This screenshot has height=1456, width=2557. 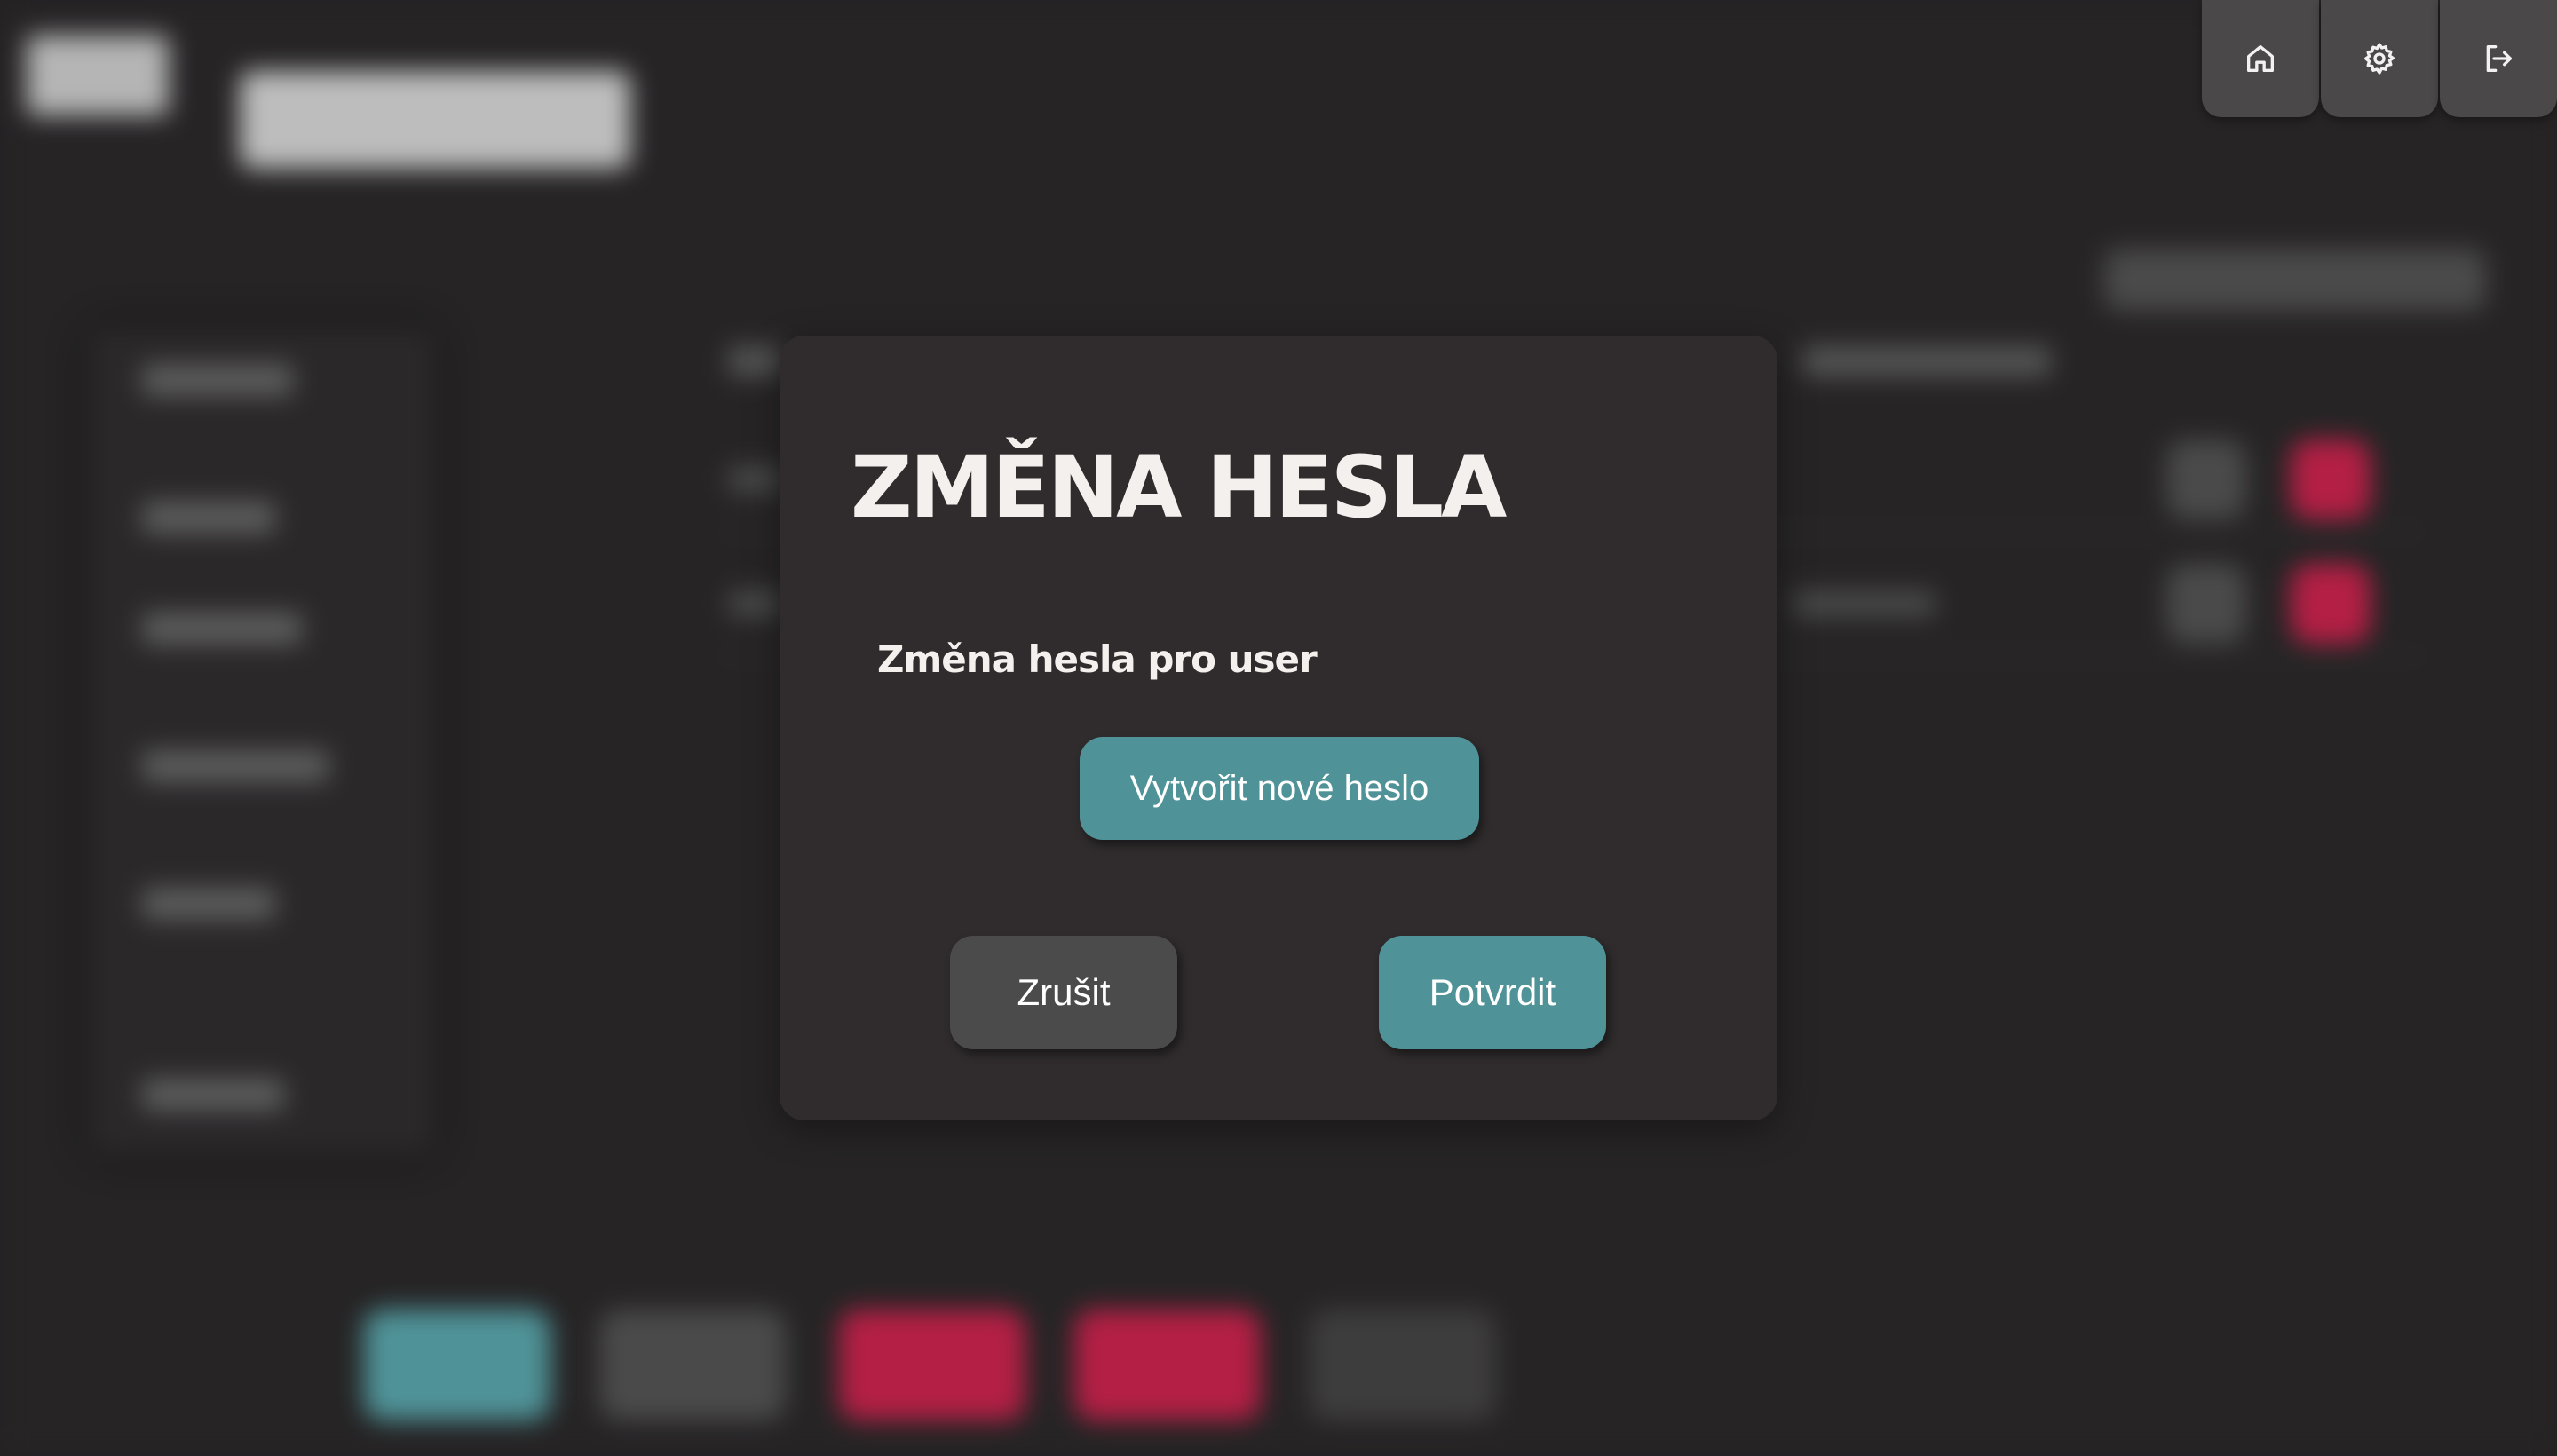 I want to click on home-button, so click(x=2260, y=58).